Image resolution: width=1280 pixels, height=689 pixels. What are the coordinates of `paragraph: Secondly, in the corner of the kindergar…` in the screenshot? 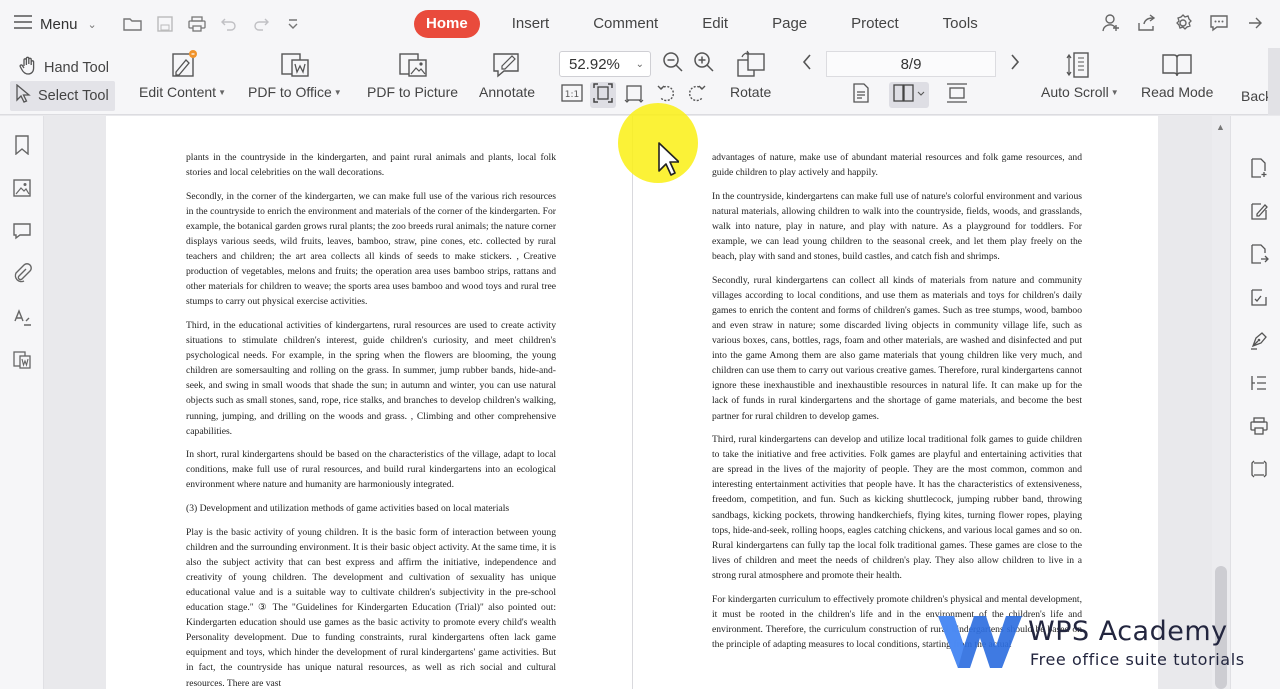 It's located at (371, 249).